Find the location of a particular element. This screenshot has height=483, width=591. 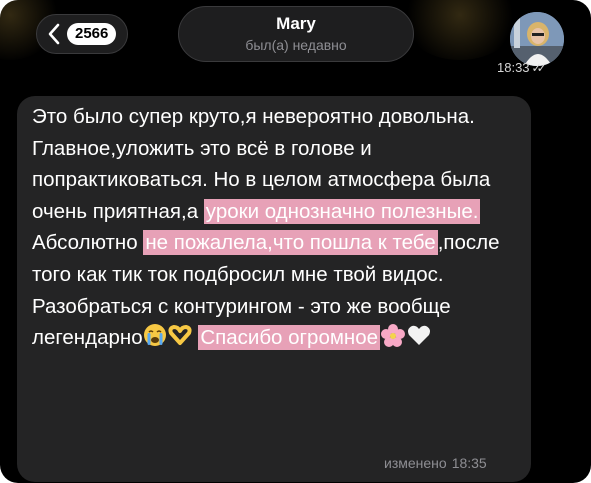

edited-time: 18:35 is located at coordinates (469, 463).